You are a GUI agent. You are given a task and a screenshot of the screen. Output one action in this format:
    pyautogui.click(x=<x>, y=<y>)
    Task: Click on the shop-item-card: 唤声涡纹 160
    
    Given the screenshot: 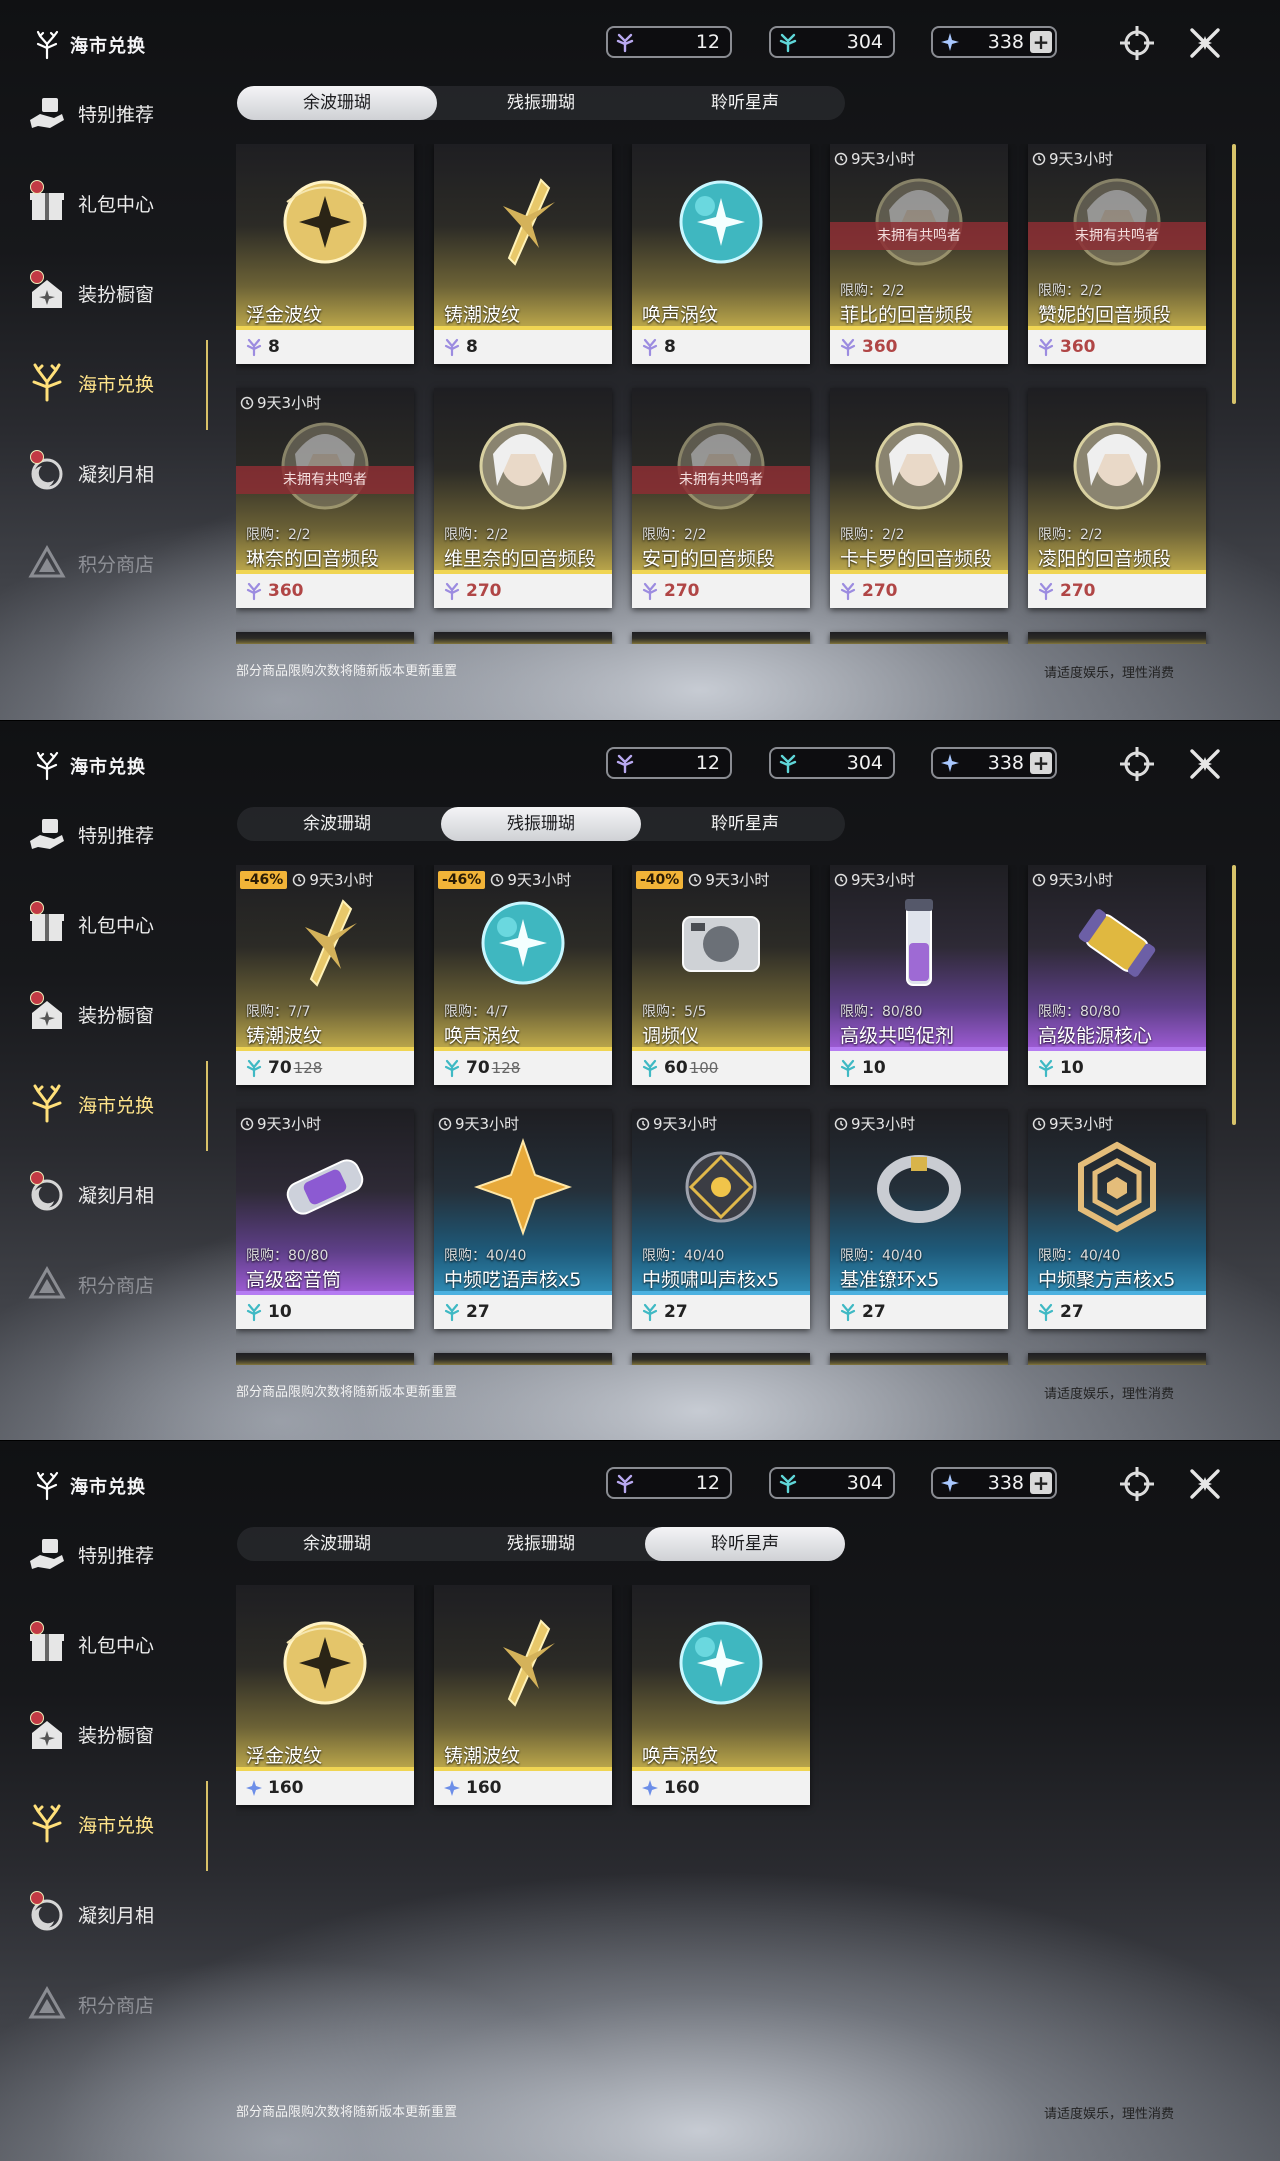 What is the action you would take?
    pyautogui.click(x=721, y=1695)
    